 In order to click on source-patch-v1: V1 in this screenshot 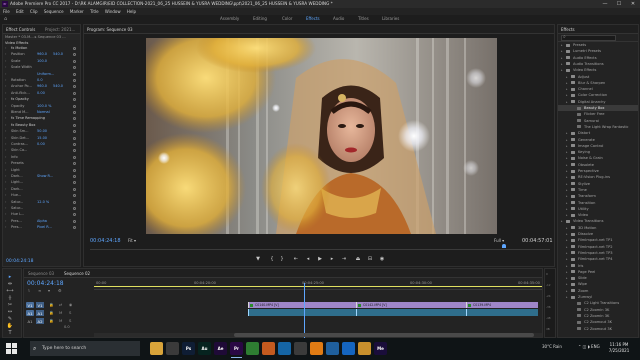, I will do `click(30, 304)`.